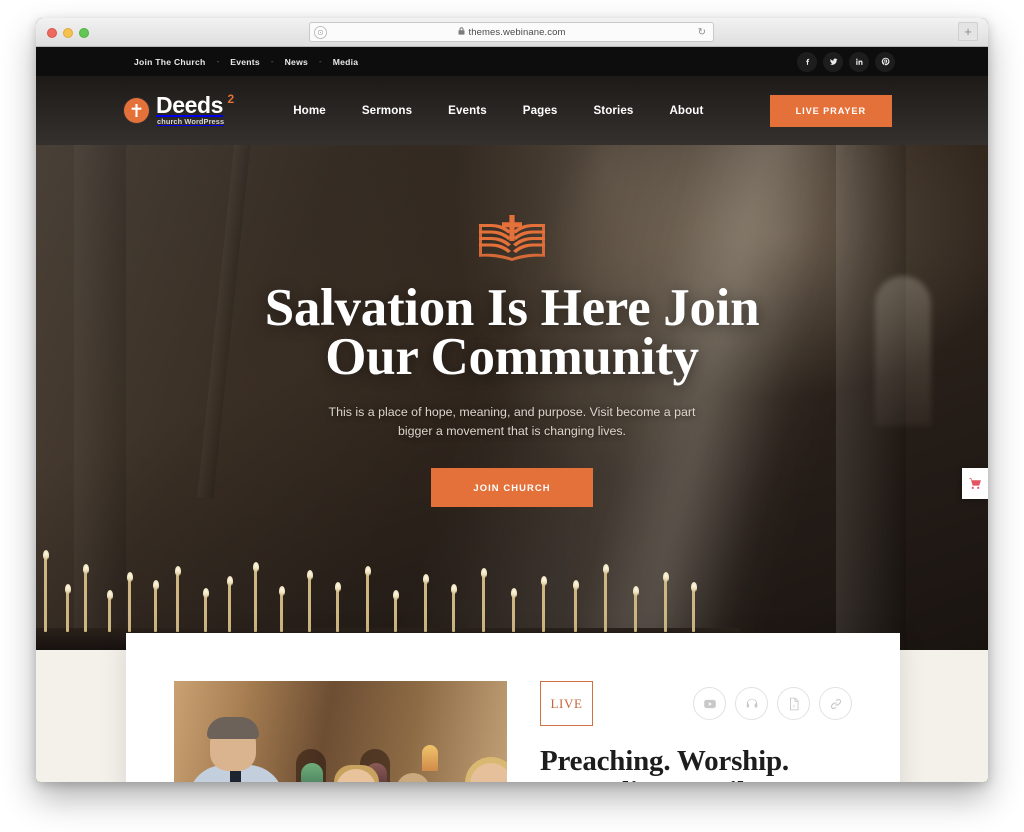 The height and width of the screenshot is (832, 1024). What do you see at coordinates (309, 110) in the screenshot?
I see `nav-item-home: Home` at bounding box center [309, 110].